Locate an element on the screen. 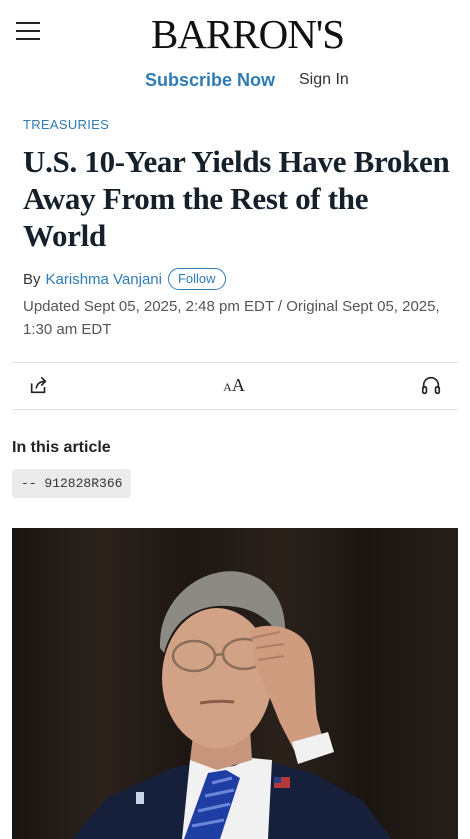 This screenshot has height=839, width=470. text-size-icon: AA is located at coordinates (234, 386).